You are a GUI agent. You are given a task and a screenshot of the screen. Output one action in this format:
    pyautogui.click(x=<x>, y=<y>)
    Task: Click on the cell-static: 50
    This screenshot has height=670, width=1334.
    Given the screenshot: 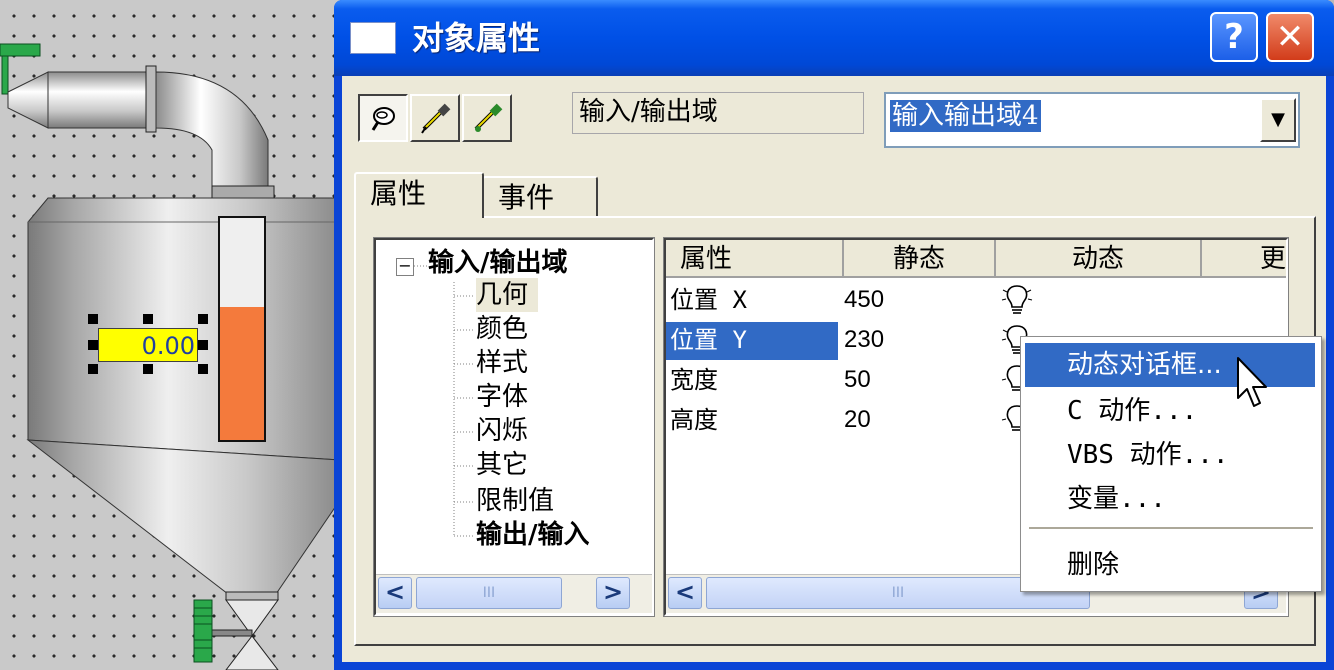 What is the action you would take?
    pyautogui.click(x=857, y=380)
    